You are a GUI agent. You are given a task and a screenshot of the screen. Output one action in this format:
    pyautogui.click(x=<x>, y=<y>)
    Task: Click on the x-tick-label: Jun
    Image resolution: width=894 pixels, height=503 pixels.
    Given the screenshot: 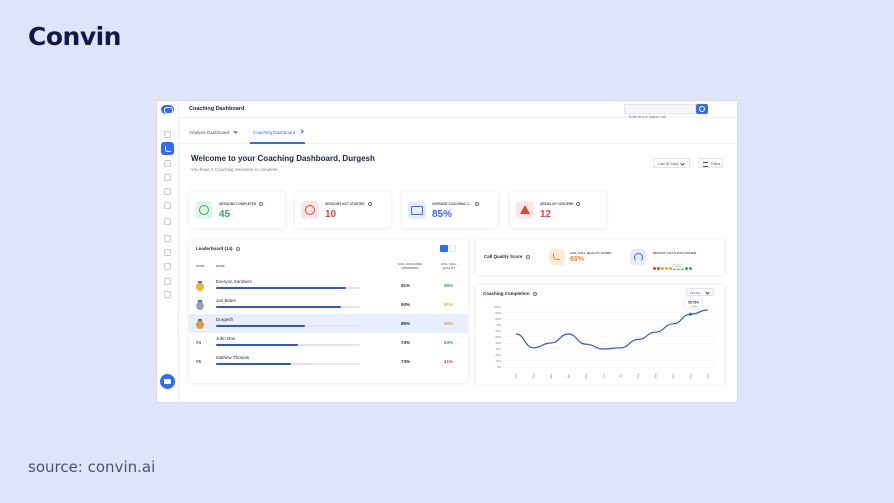 What is the action you would take?
    pyautogui.click(x=603, y=375)
    